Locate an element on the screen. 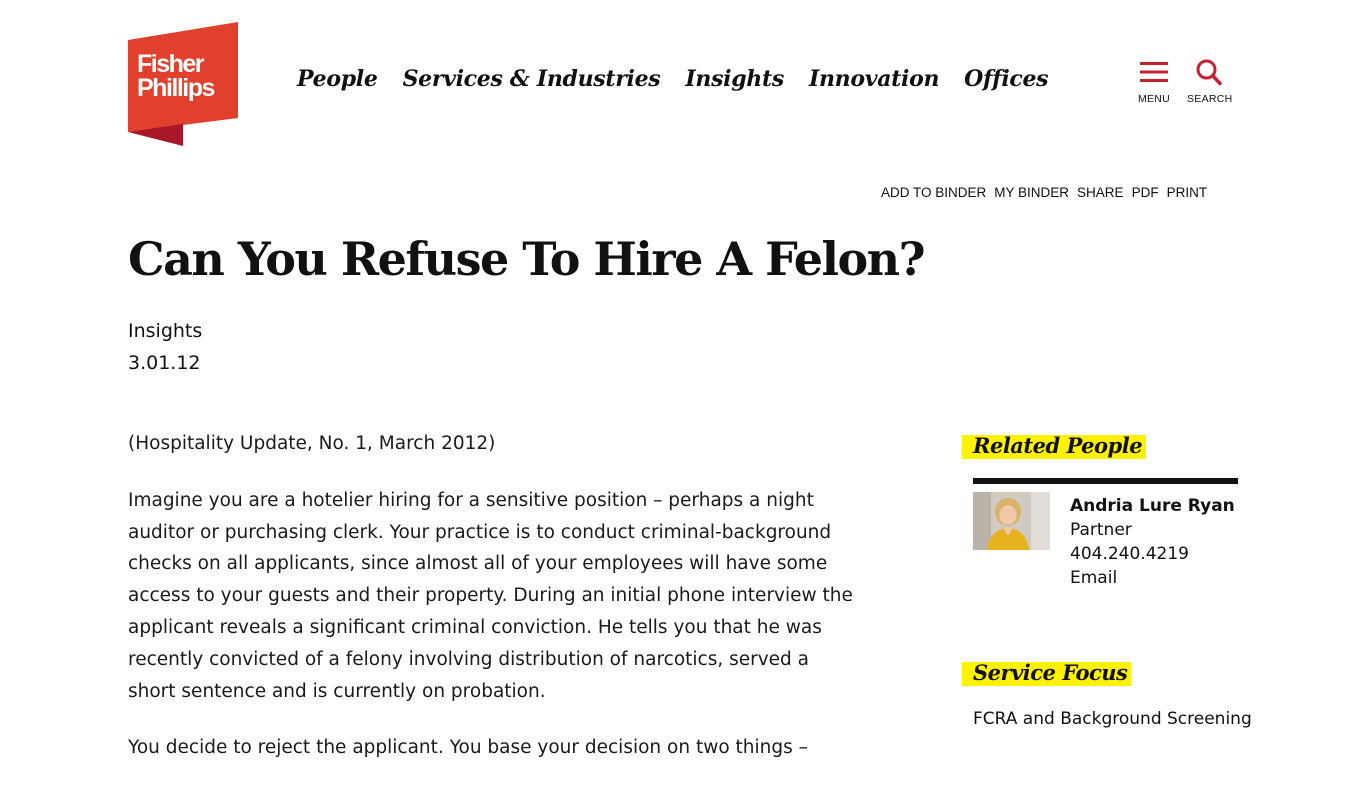  hamburger-icon is located at coordinates (1154, 72).